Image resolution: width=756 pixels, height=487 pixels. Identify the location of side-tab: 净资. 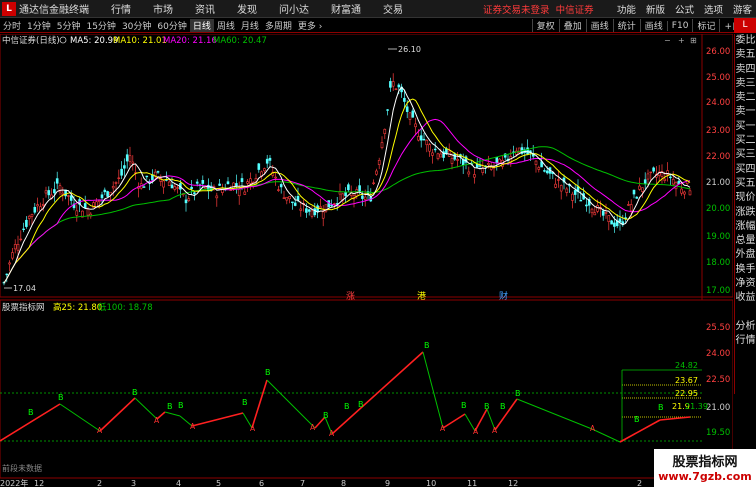
(745, 284).